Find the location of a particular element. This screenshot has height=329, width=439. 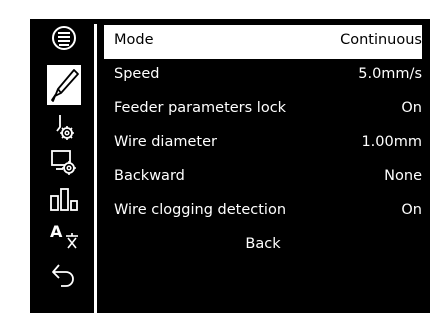

menu-row-wire-diameter: Wire diameter 1.00mm is located at coordinates (263, 144).